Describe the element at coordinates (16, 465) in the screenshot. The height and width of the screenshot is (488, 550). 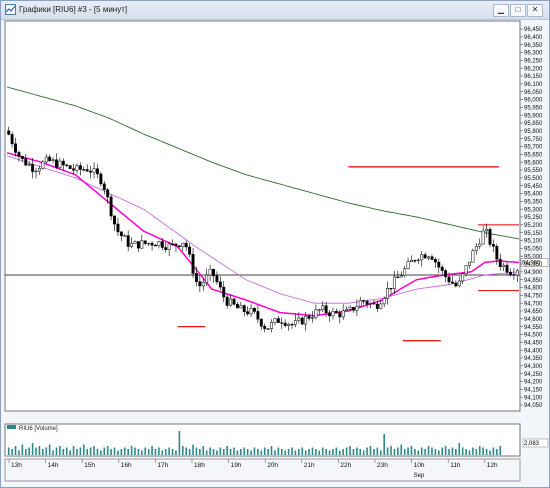
I see `x-tick-label: 13h` at that location.